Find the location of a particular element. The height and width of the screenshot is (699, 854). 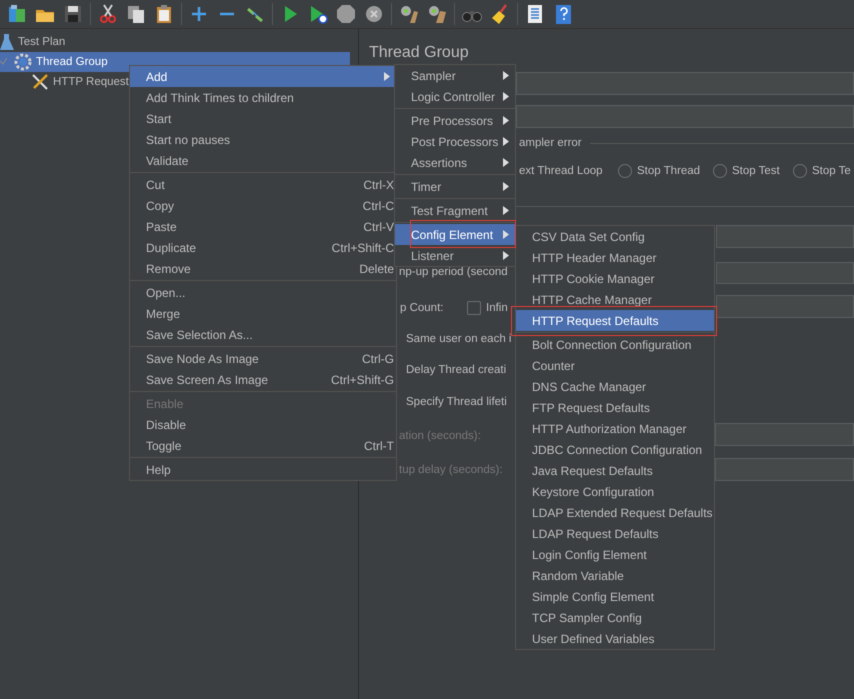

field-label: Delay Thread creati is located at coordinates (456, 370).